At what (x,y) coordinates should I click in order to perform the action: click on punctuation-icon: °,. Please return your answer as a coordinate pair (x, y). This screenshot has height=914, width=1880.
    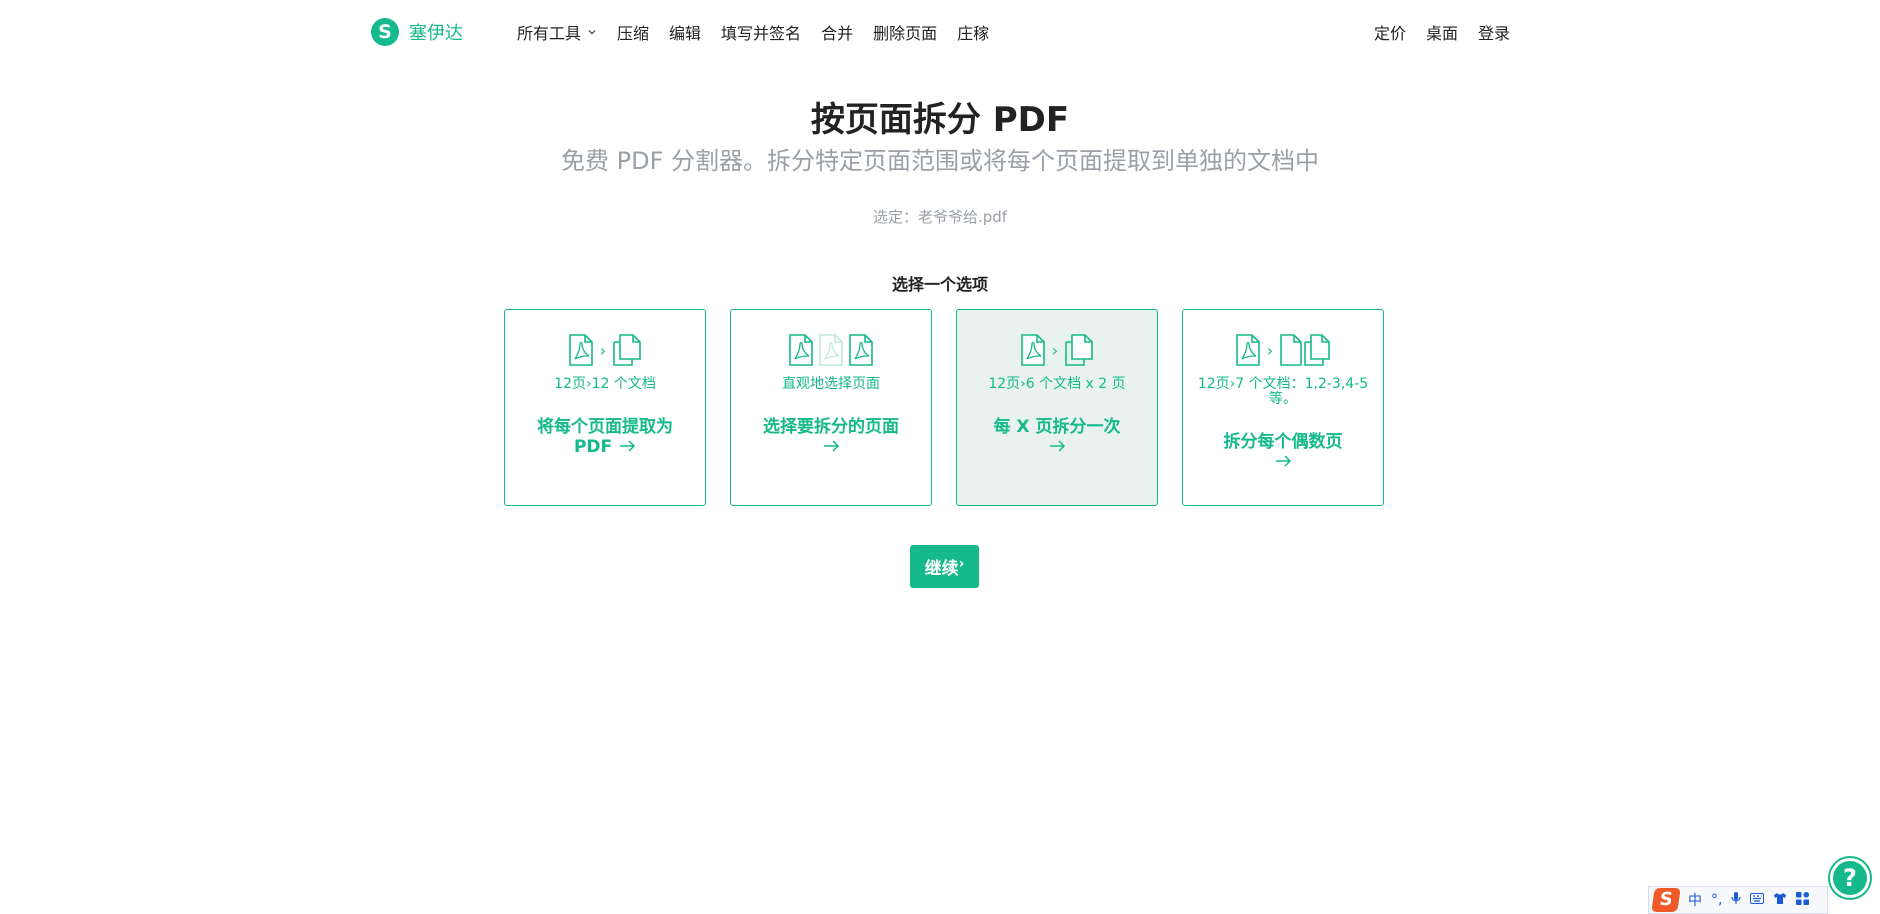
    Looking at the image, I should click on (1716, 900).